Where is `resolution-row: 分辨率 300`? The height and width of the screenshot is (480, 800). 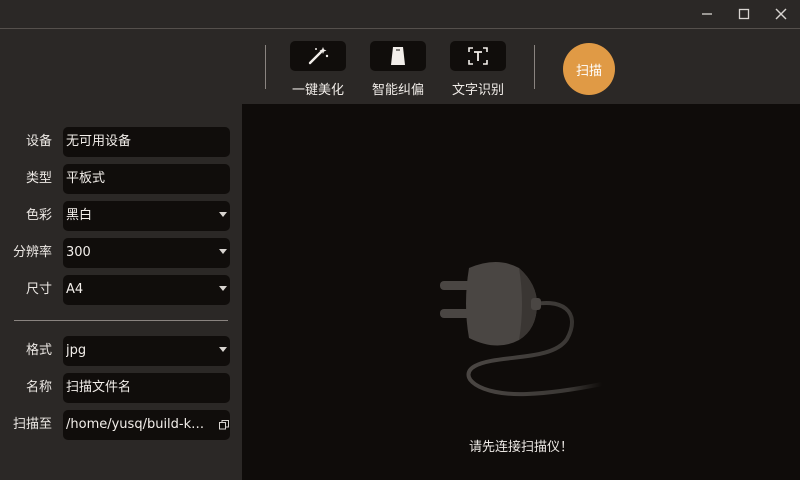
resolution-row: 分辨率 300 is located at coordinates (121, 253).